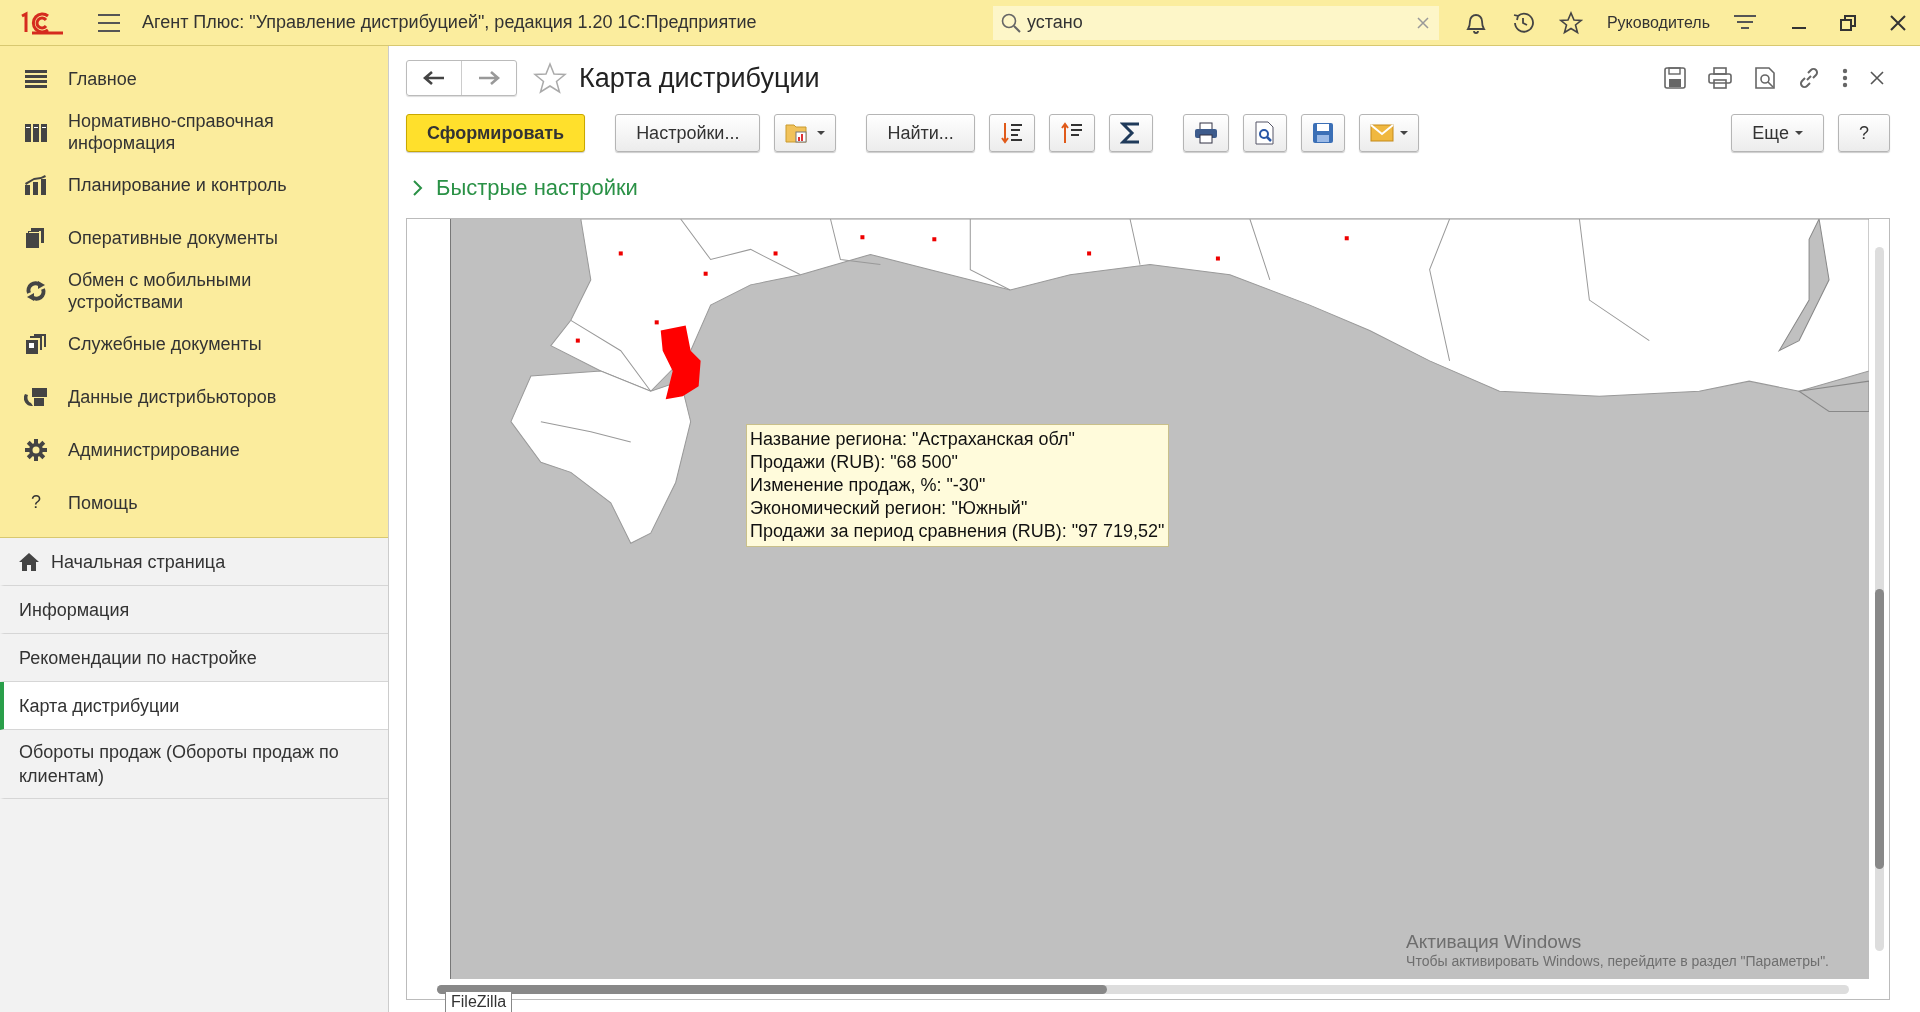 This screenshot has width=1920, height=1012. Describe the element at coordinates (1570, 22) in the screenshot. I see `star-icon` at that location.